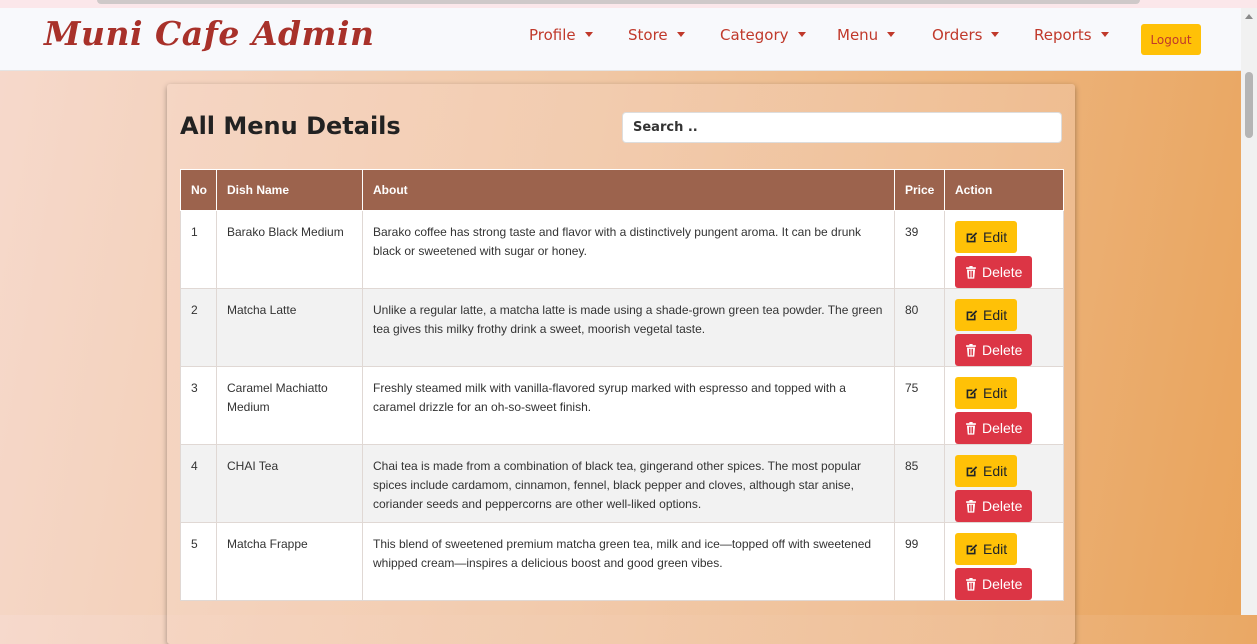 This screenshot has height=644, width=1257. Describe the element at coordinates (1249, 16) in the screenshot. I see `scroll-up-arrow-icon` at that location.